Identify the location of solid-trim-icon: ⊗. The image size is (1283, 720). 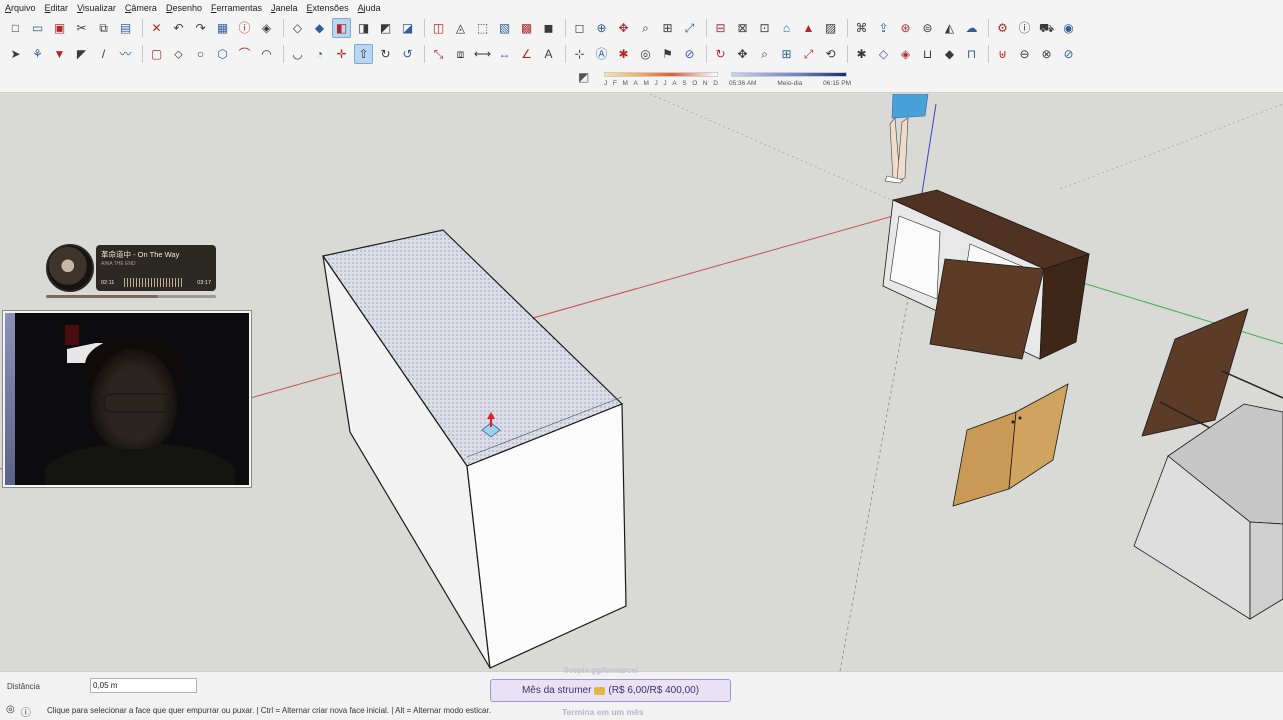
(1046, 54).